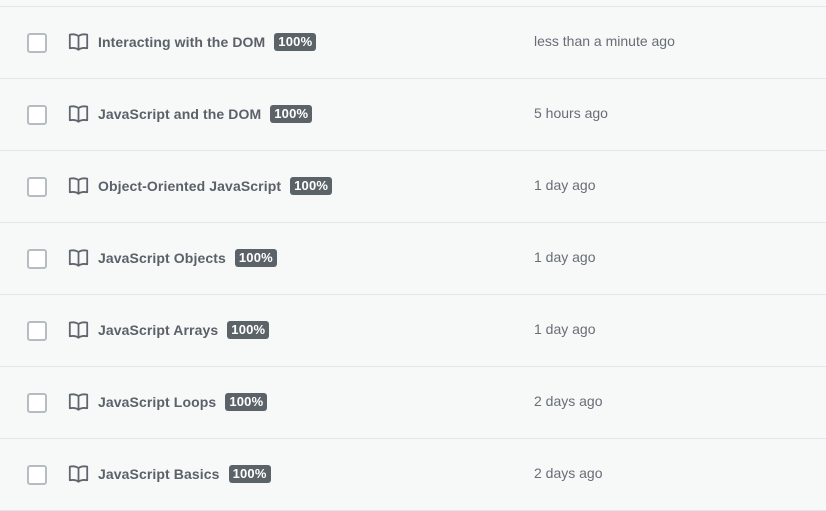 The height and width of the screenshot is (511, 826). I want to click on timestamp: 5 hours ago, so click(571, 113).